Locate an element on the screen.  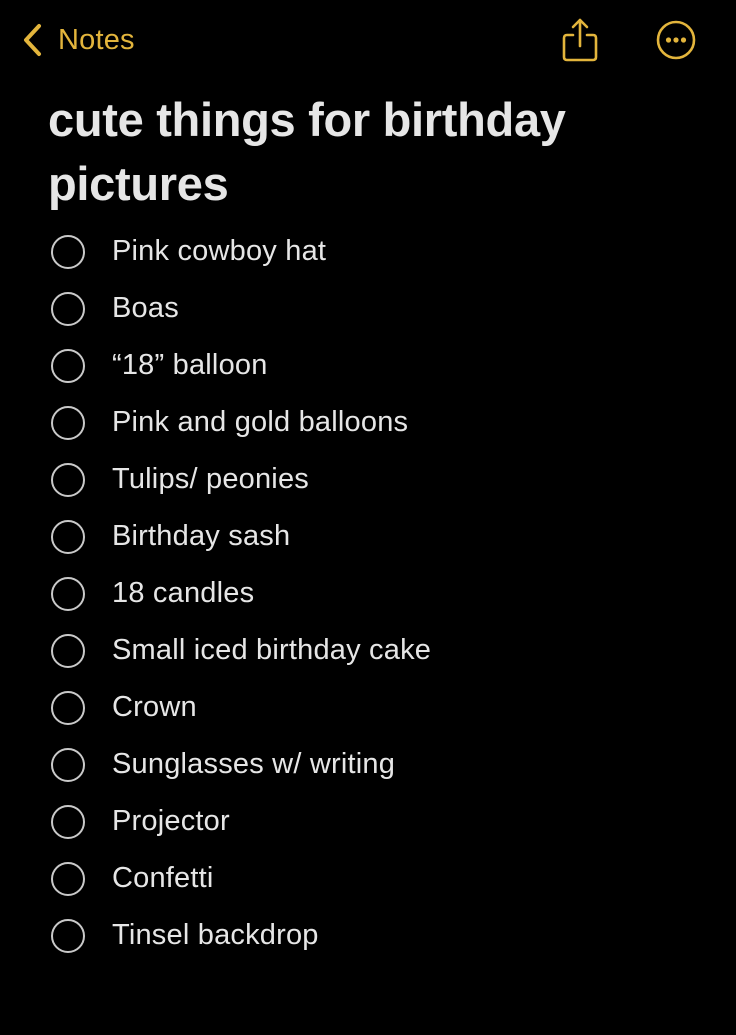
checklist-item-label: Boas is located at coordinates (145, 308).